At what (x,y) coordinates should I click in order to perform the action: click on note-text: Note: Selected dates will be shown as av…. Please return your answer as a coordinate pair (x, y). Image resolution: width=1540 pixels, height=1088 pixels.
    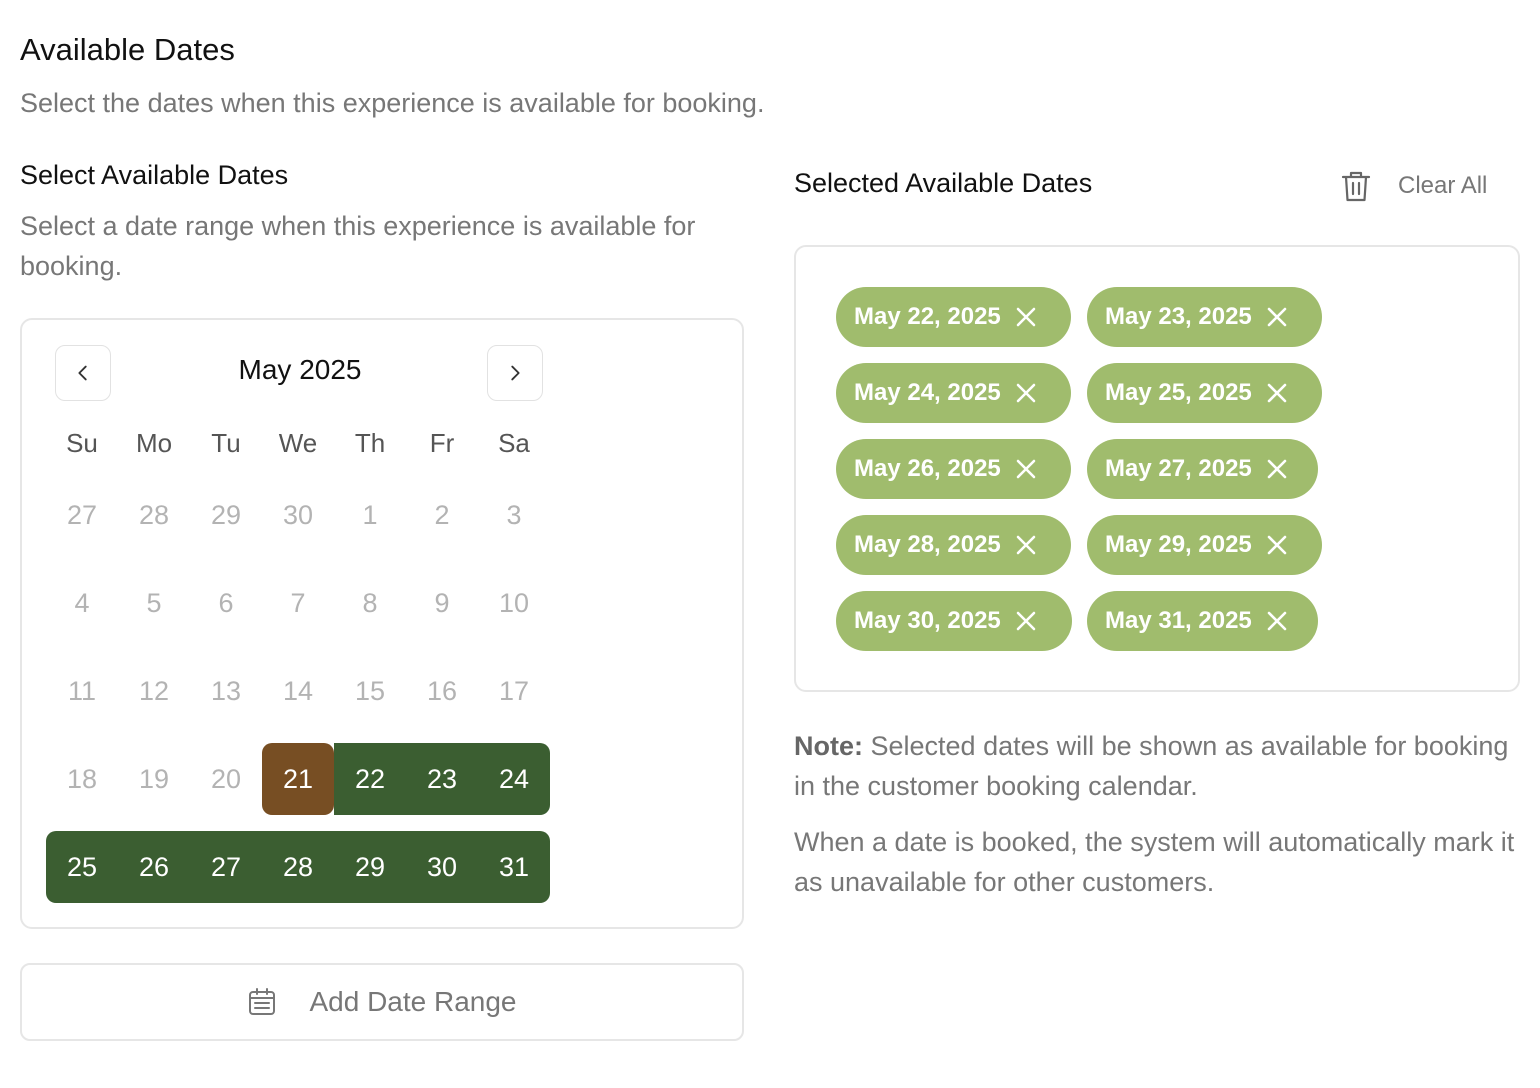
    Looking at the image, I should click on (1157, 766).